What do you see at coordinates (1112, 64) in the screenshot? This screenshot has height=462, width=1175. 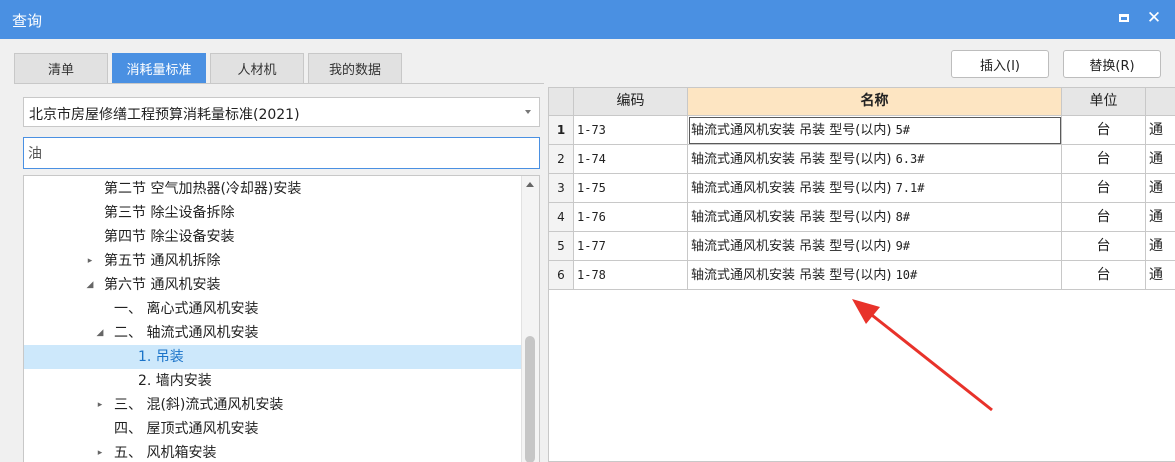 I see `replace-button: 替换(R)` at bounding box center [1112, 64].